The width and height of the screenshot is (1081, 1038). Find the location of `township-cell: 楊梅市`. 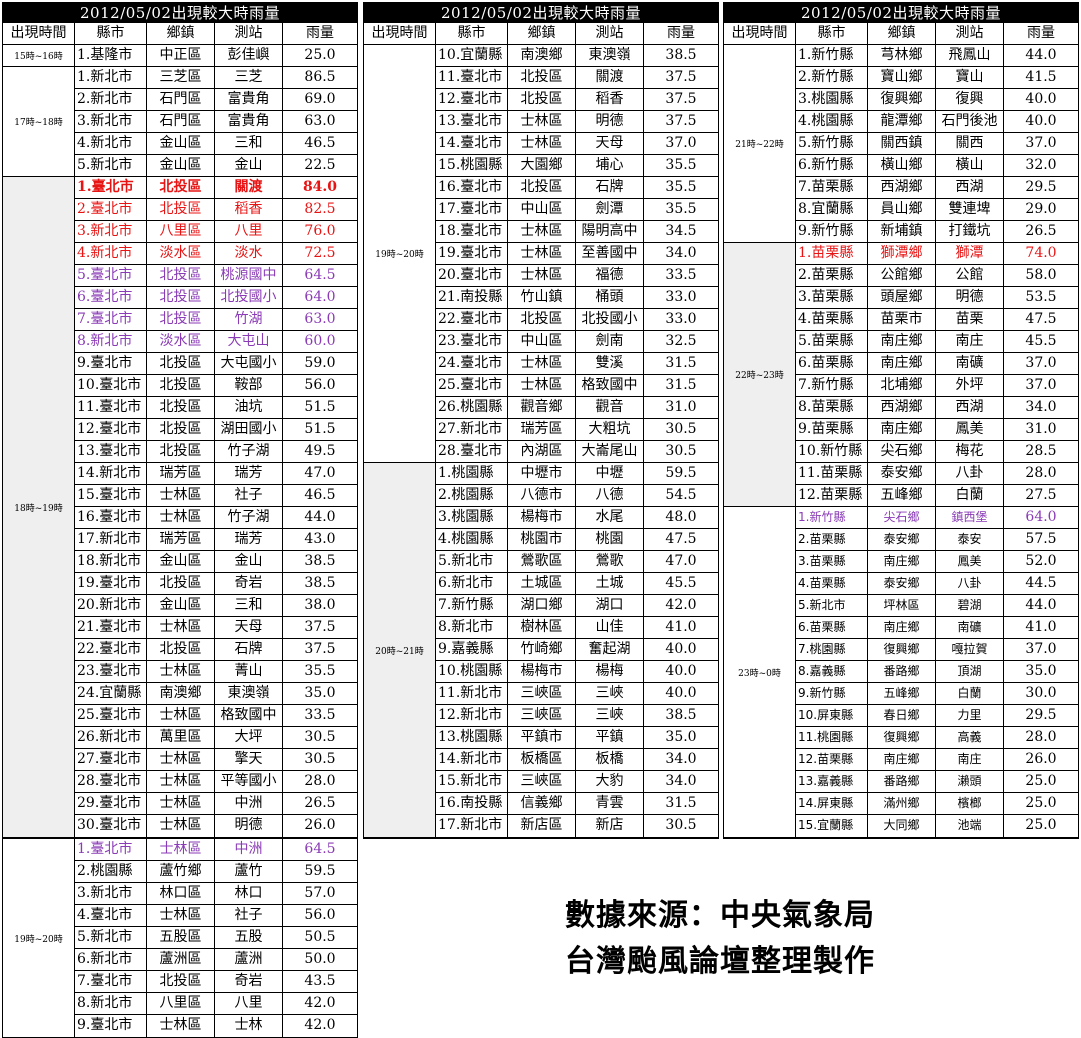

township-cell: 楊梅市 is located at coordinates (542, 671).